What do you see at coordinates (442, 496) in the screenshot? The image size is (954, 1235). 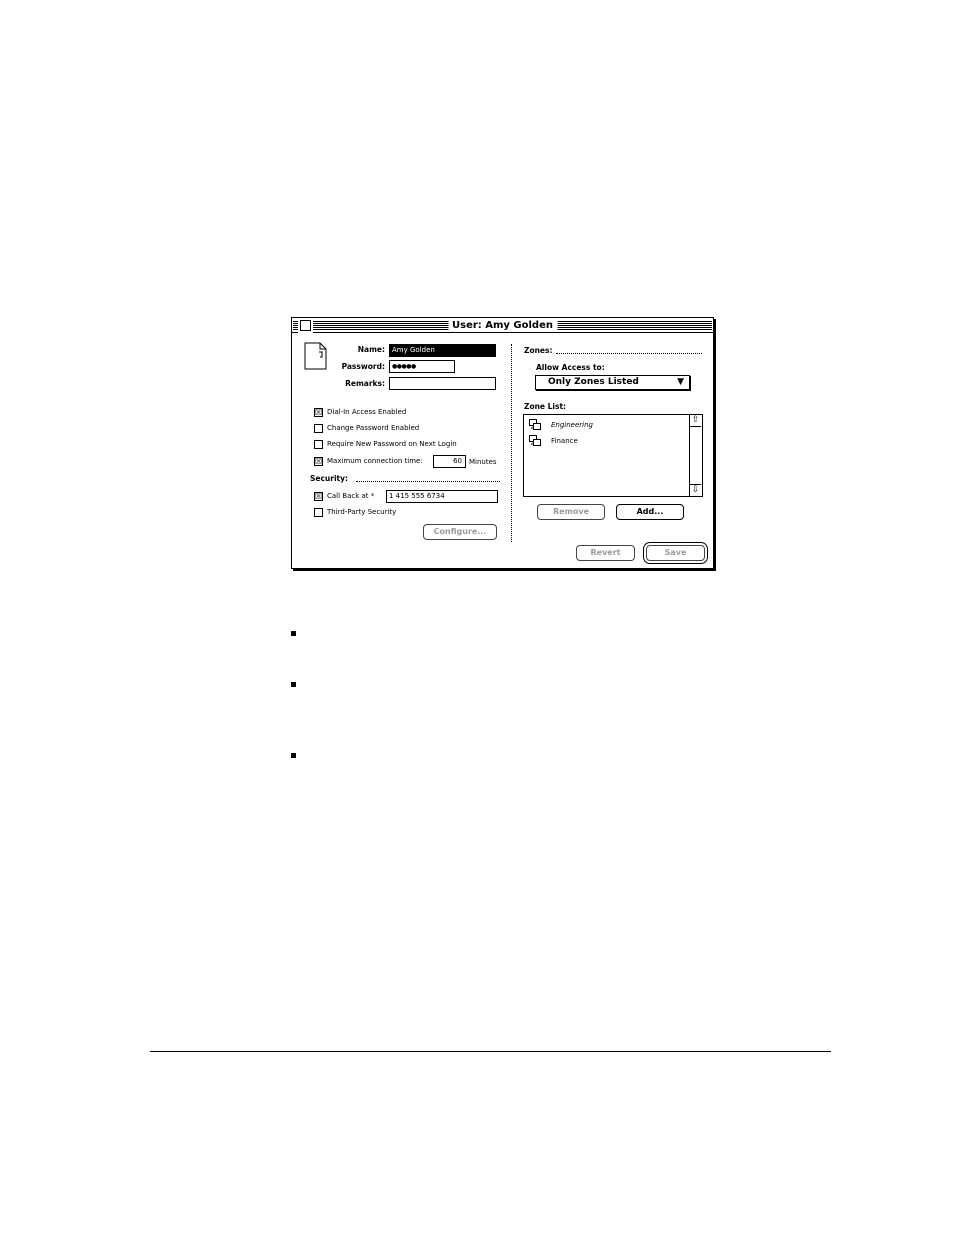 I see `callback-field: 1 415 555 6734` at bounding box center [442, 496].